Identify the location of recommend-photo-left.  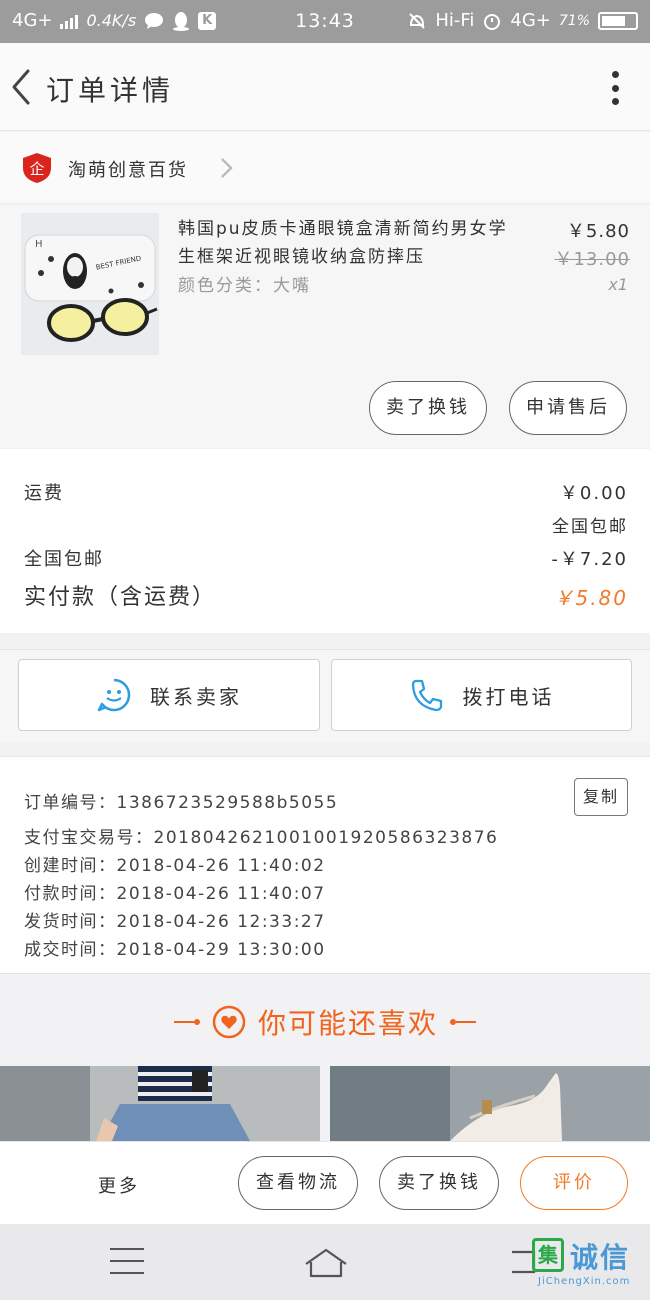
(160, 1103).